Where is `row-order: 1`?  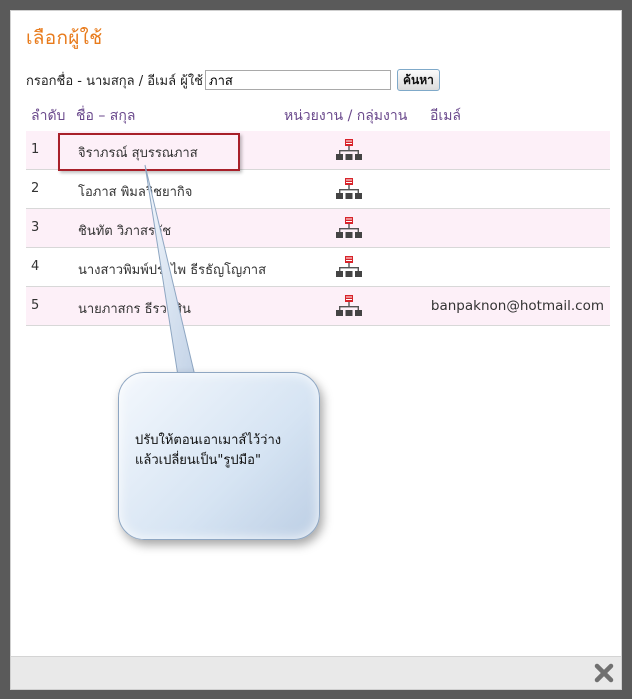 row-order: 1 is located at coordinates (35, 149).